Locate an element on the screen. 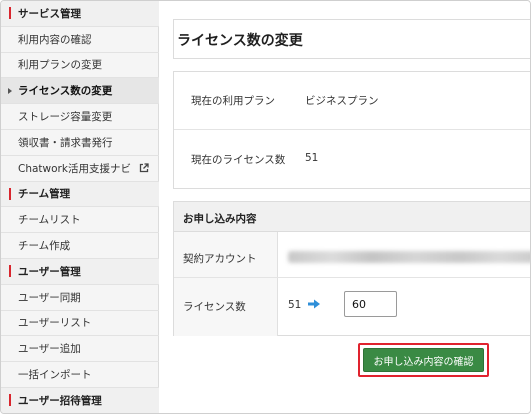  sidebar-section-10: ユーザー管理 is located at coordinates (80, 272).